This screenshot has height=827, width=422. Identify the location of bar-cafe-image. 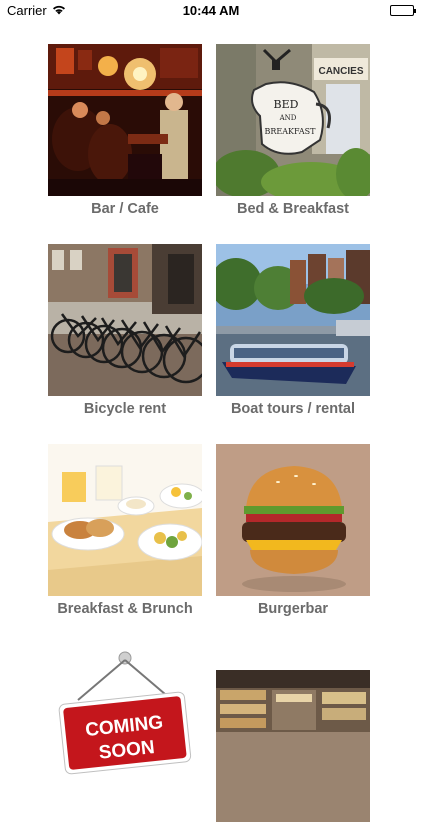
(125, 120).